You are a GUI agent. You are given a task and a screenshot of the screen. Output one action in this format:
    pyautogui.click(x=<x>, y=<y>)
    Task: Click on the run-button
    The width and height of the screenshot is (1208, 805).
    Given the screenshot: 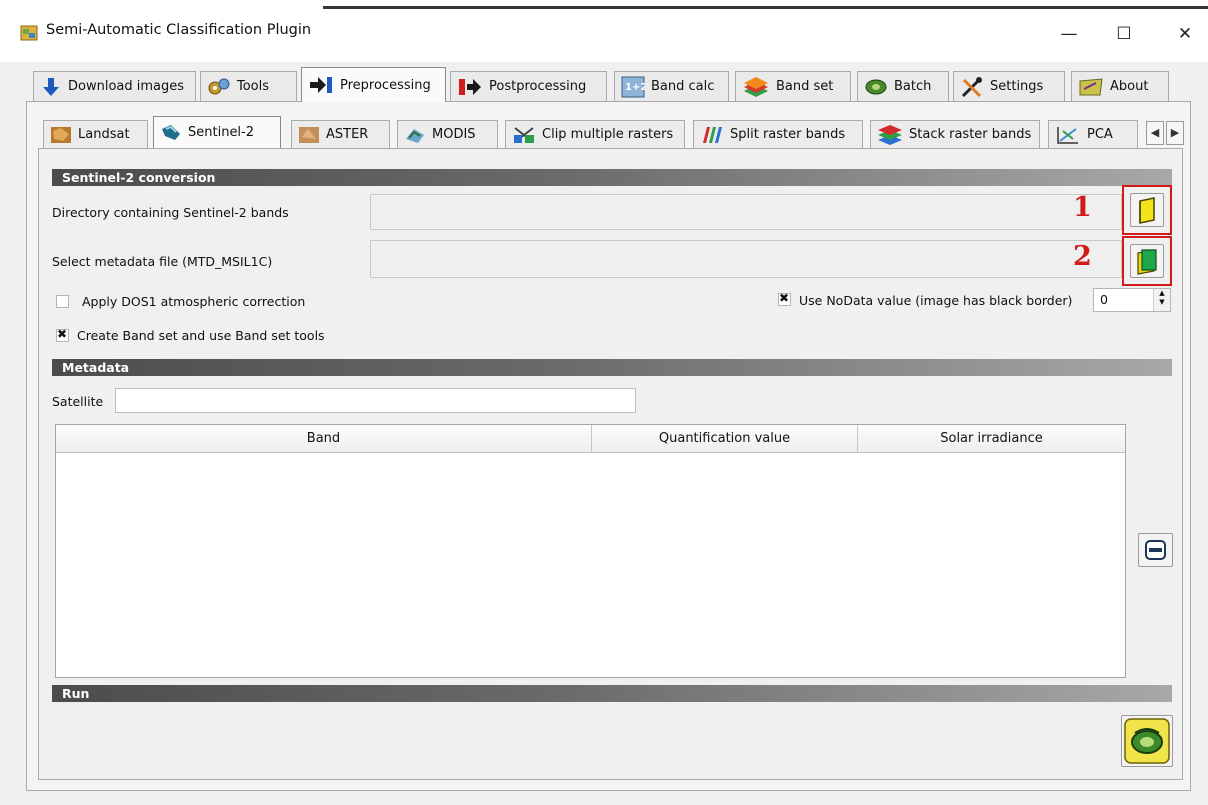 What is the action you would take?
    pyautogui.click(x=1147, y=741)
    